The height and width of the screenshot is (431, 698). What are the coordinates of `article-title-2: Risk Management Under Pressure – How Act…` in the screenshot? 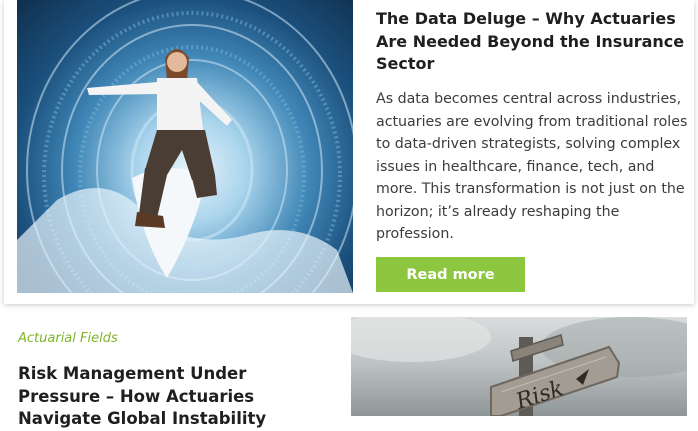 It's located at (168, 397).